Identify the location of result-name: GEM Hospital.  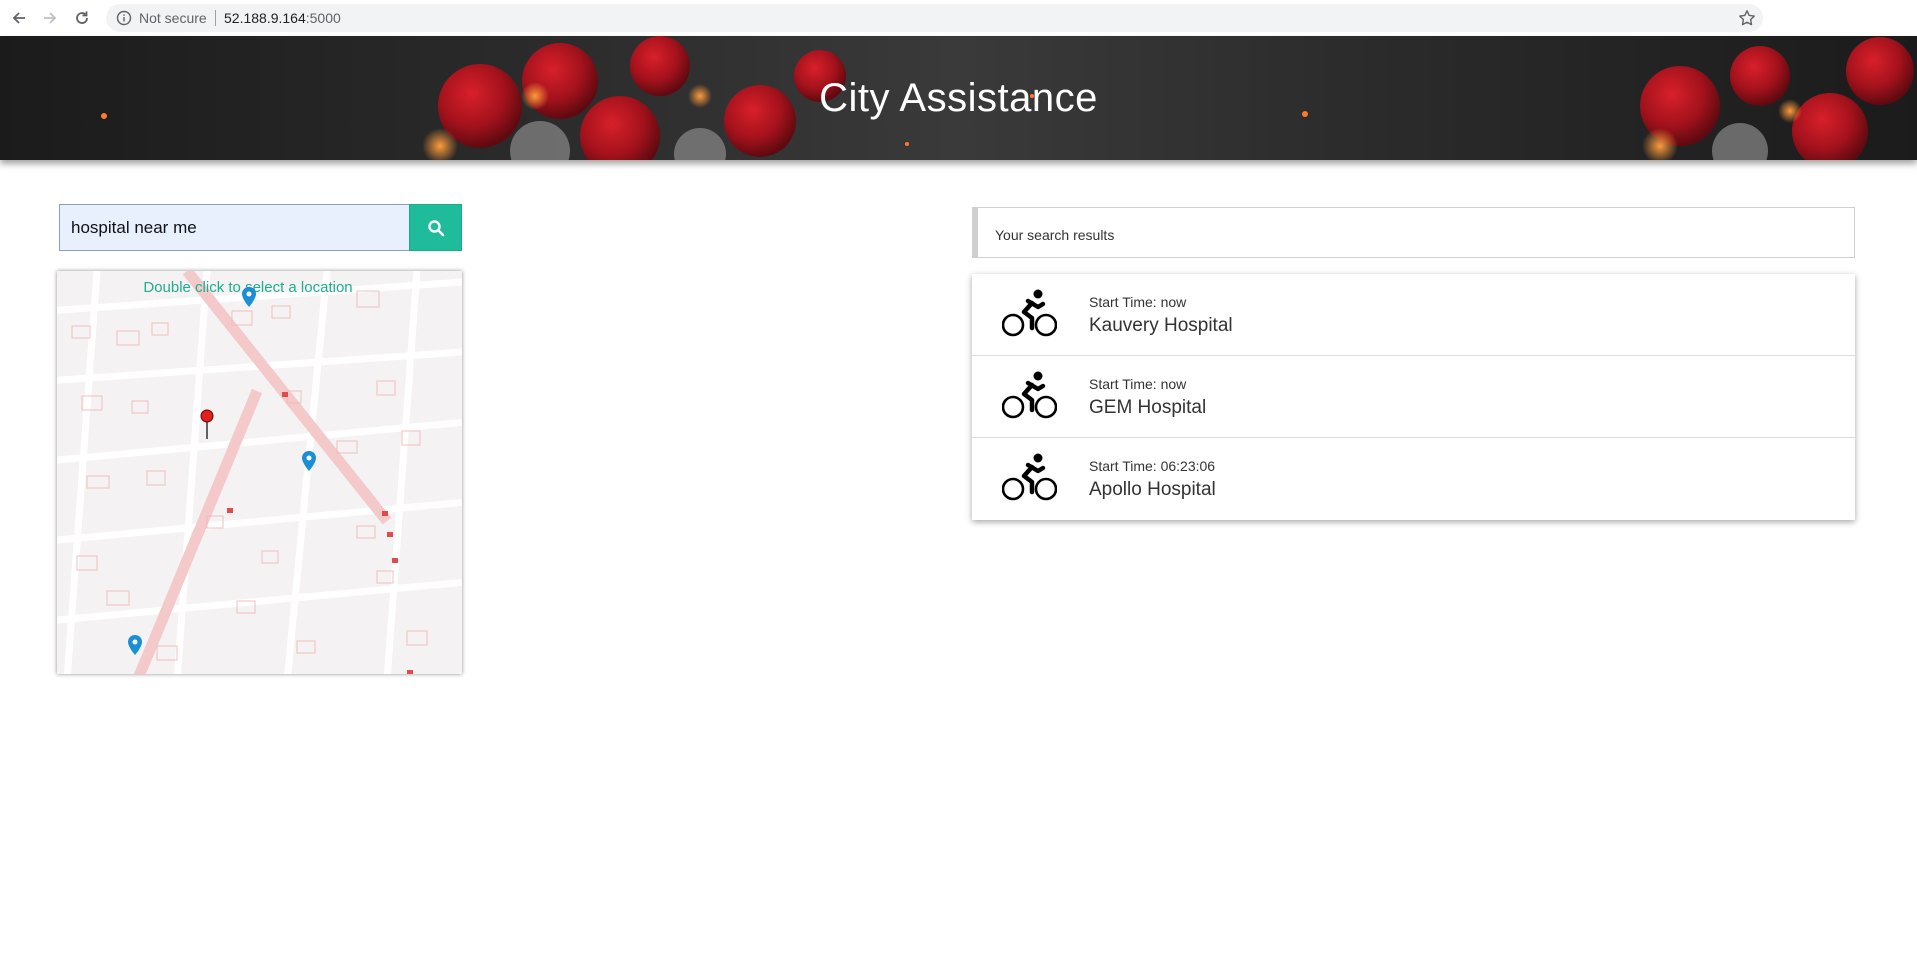
(1148, 407).